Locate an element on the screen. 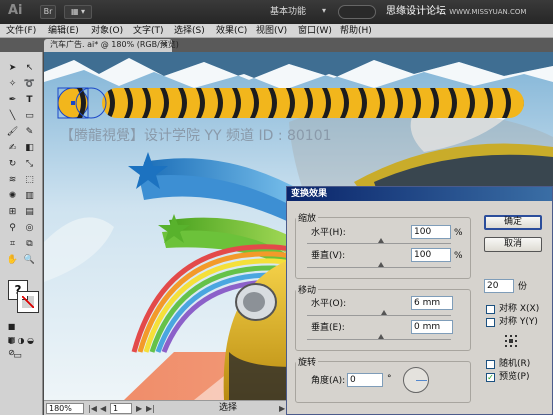  preview-checkbox: ✓ is located at coordinates (490, 377).